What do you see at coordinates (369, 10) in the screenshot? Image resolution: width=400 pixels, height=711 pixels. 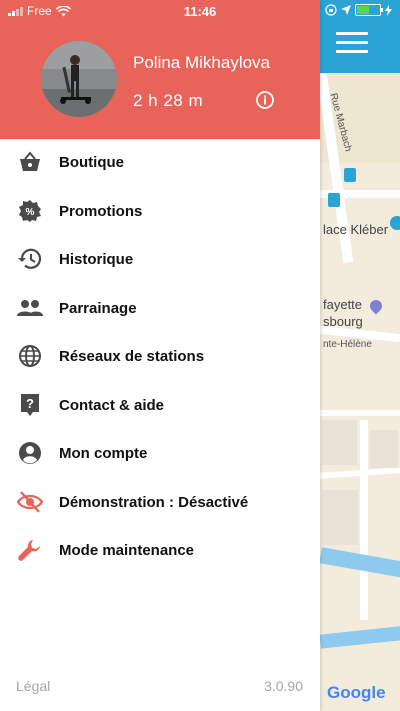 I see `battery-icon` at bounding box center [369, 10].